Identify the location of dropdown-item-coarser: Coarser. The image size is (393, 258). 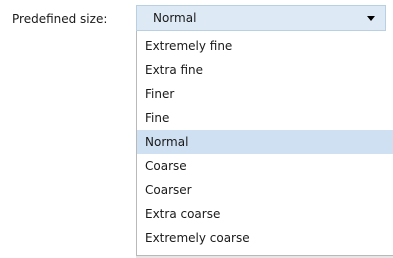
(265, 190).